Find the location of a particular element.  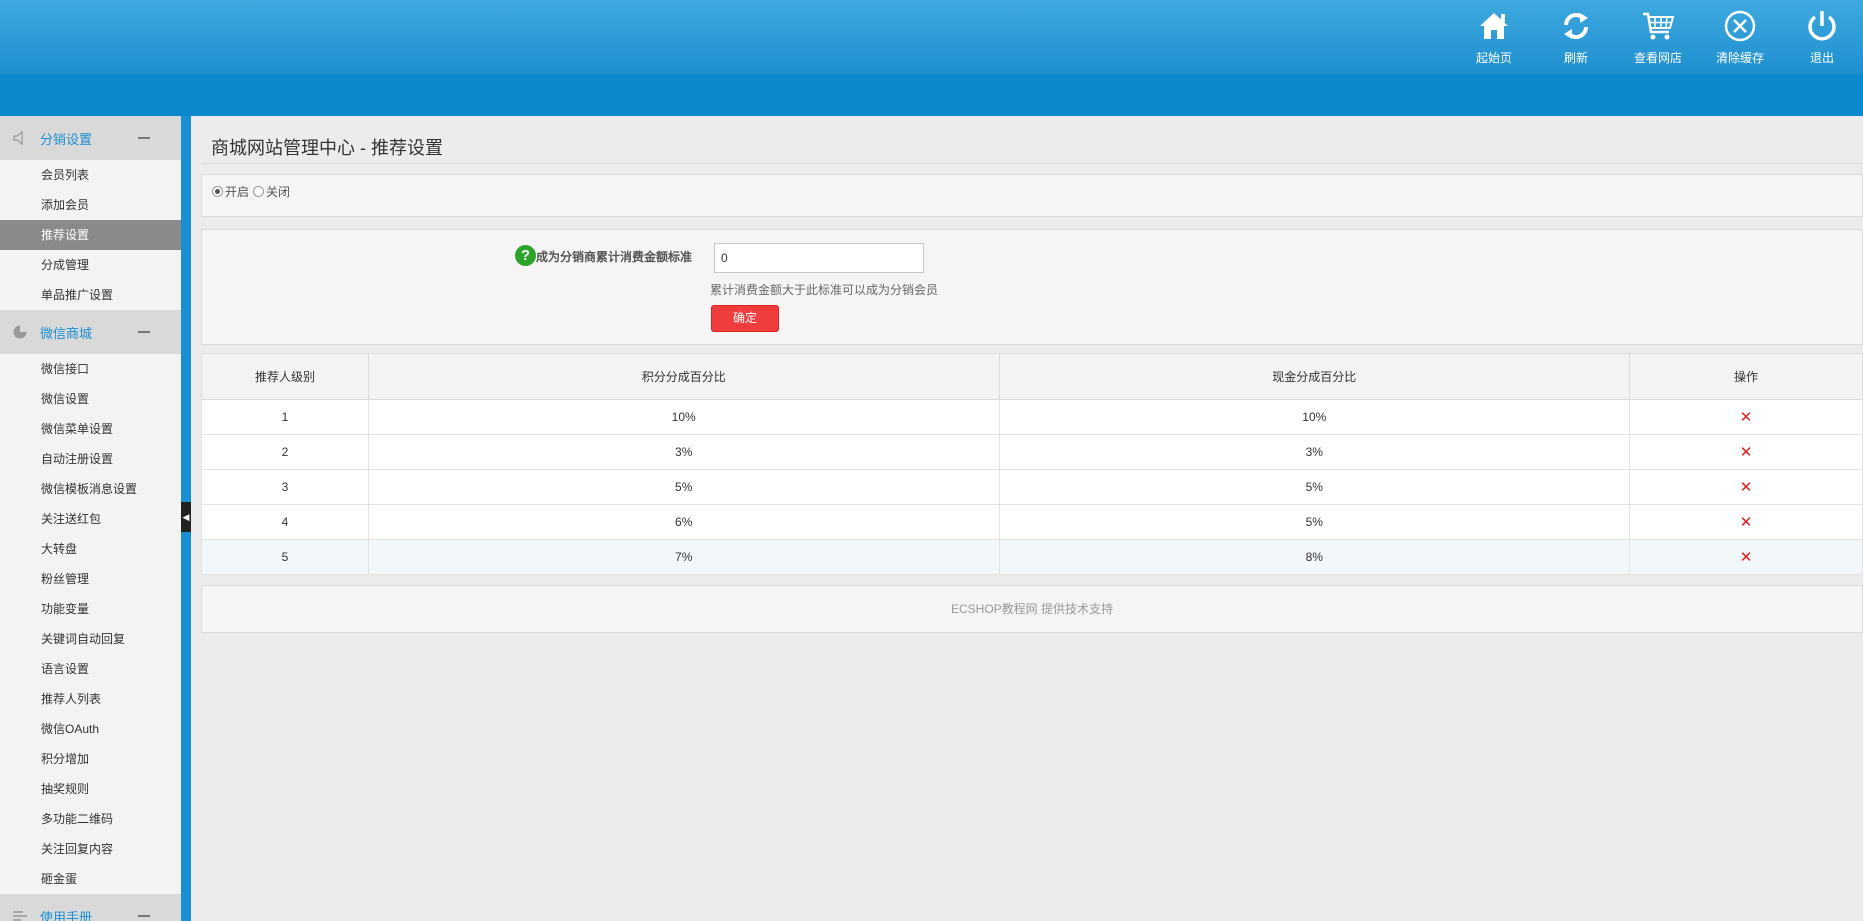

table-header-row: 推荐人级别 积分分成百分比 现金分成百分比 操作 is located at coordinates (1032, 376).